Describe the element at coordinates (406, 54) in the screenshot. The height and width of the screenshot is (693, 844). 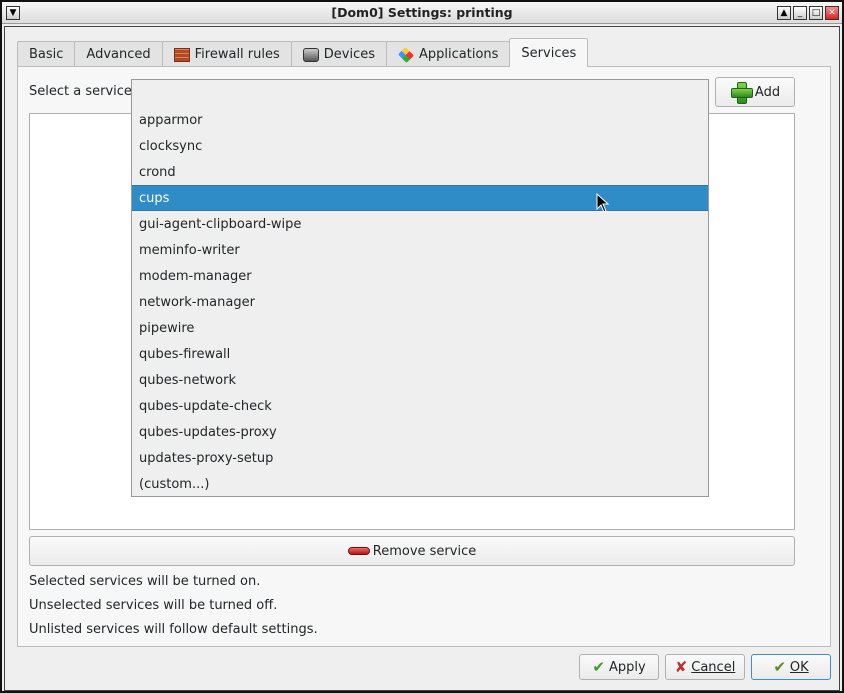
I see `applications-icon` at that location.